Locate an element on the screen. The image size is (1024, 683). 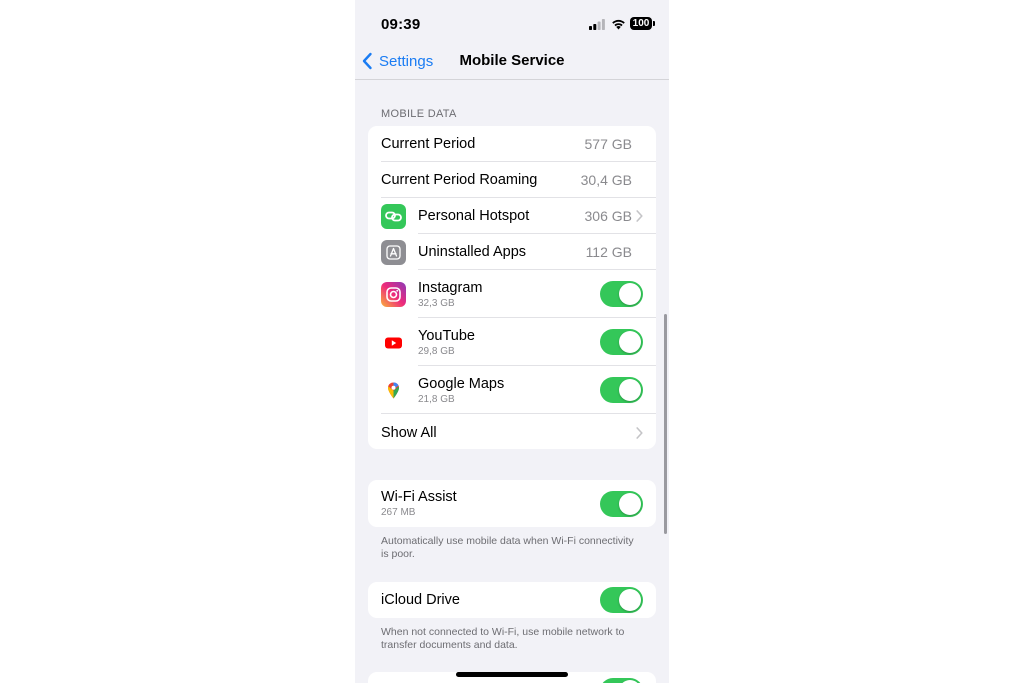
wifi-icon is located at coordinates (618, 24).